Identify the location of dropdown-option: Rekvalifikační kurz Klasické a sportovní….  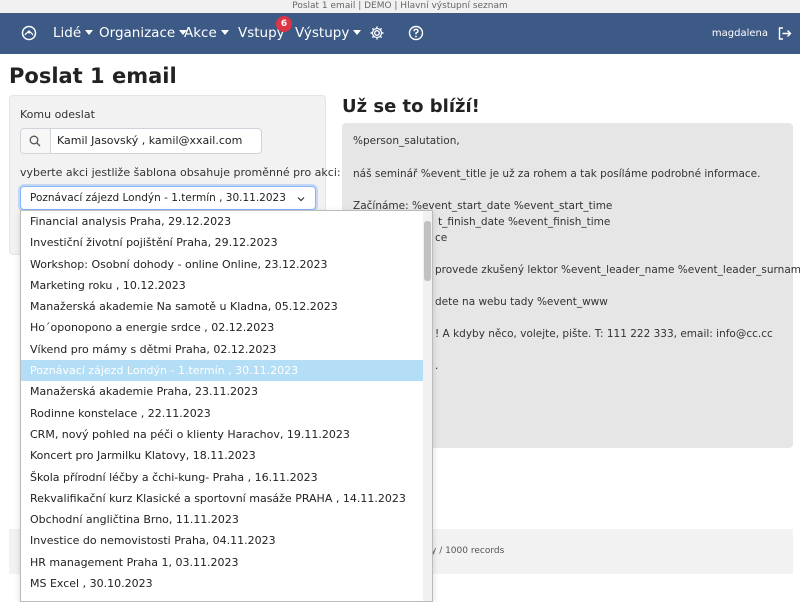
(226, 498).